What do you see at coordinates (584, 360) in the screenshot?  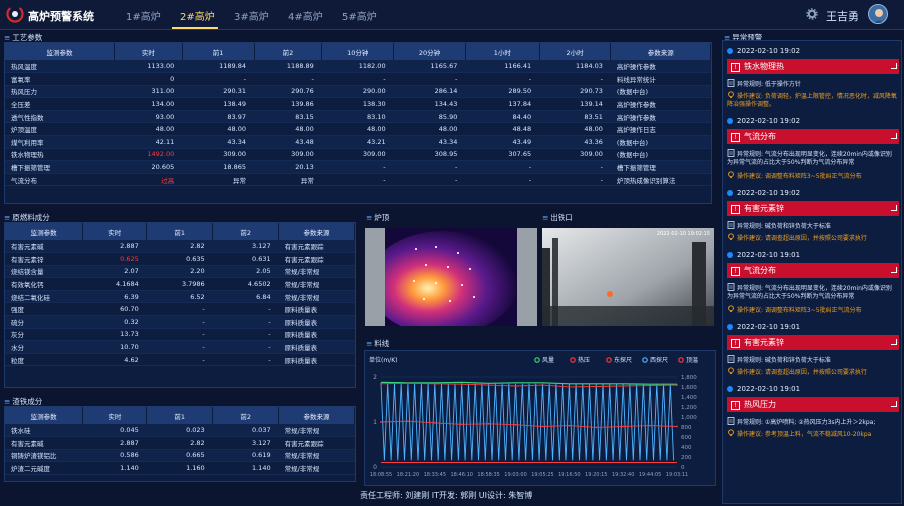 I see `legend-label: 热压` at bounding box center [584, 360].